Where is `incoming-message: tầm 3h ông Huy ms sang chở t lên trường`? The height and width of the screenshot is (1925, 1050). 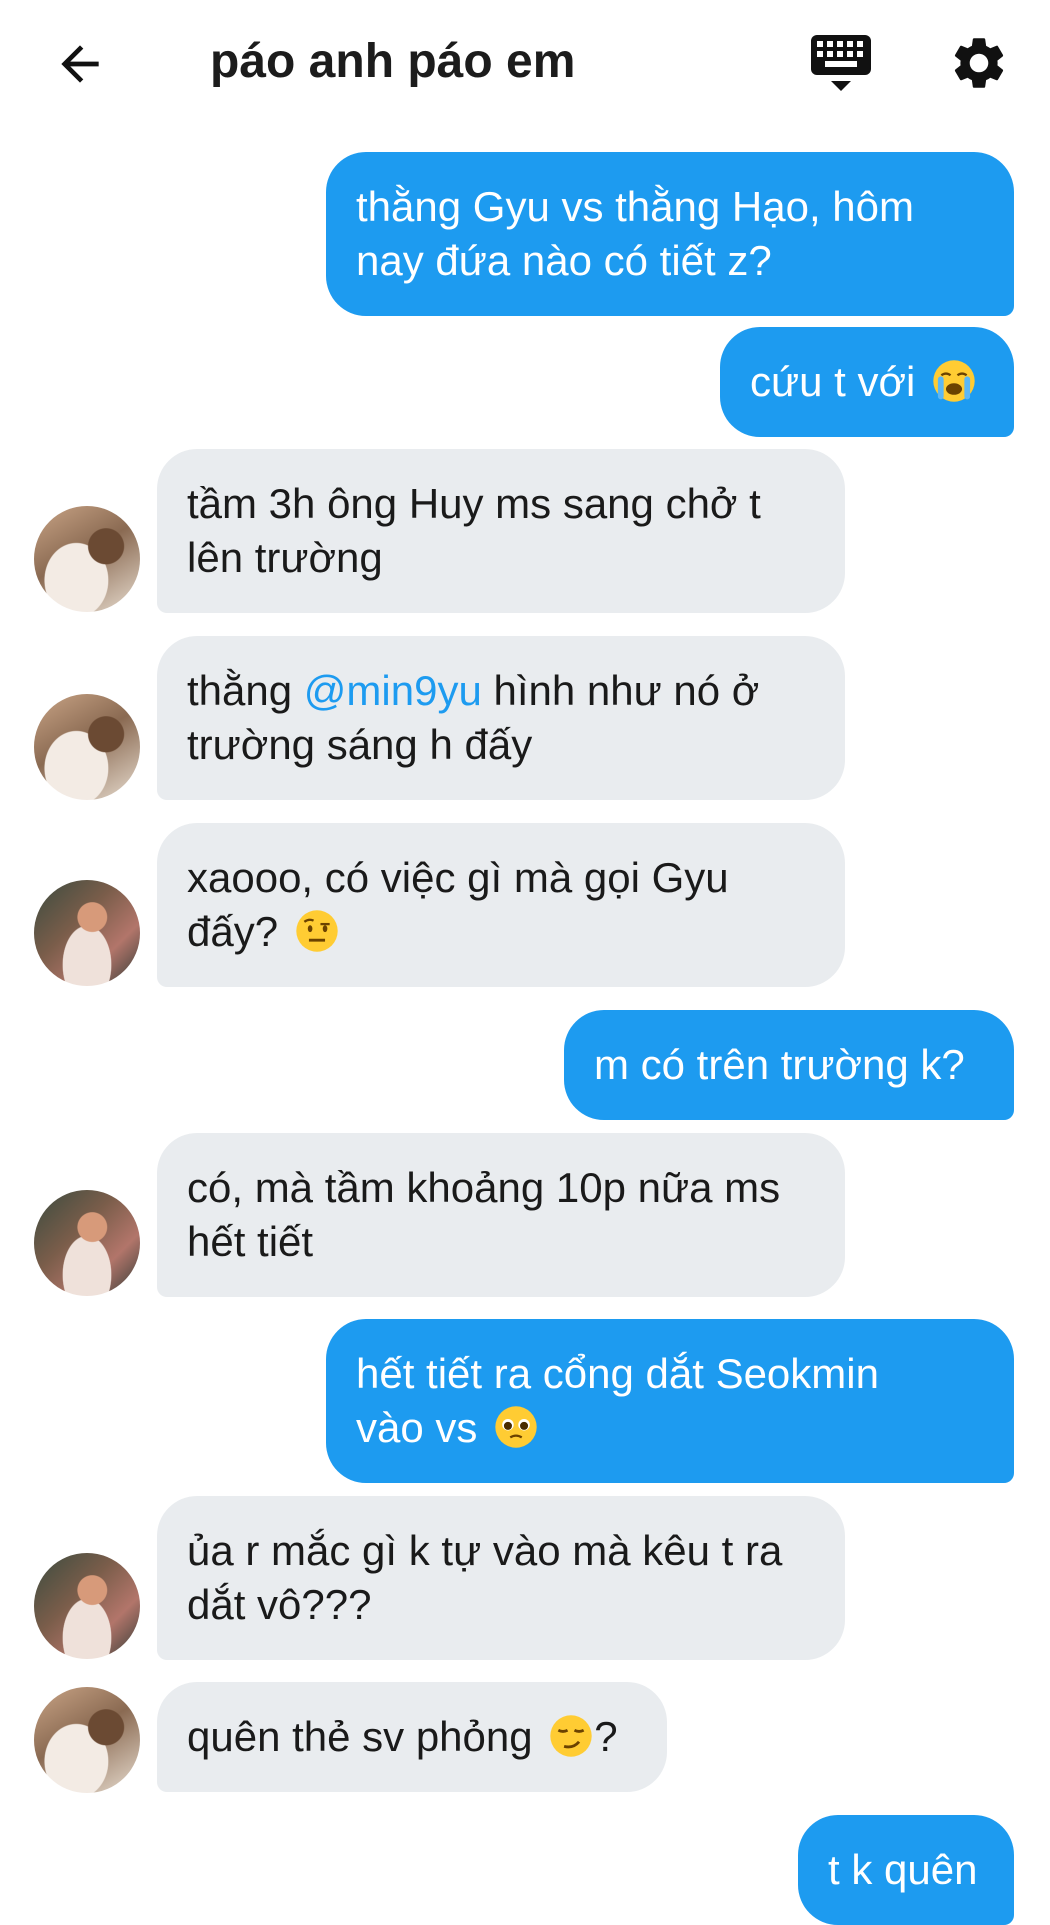
incoming-message: tầm 3h ông Huy ms sang chở t lên trường is located at coordinates (501, 531).